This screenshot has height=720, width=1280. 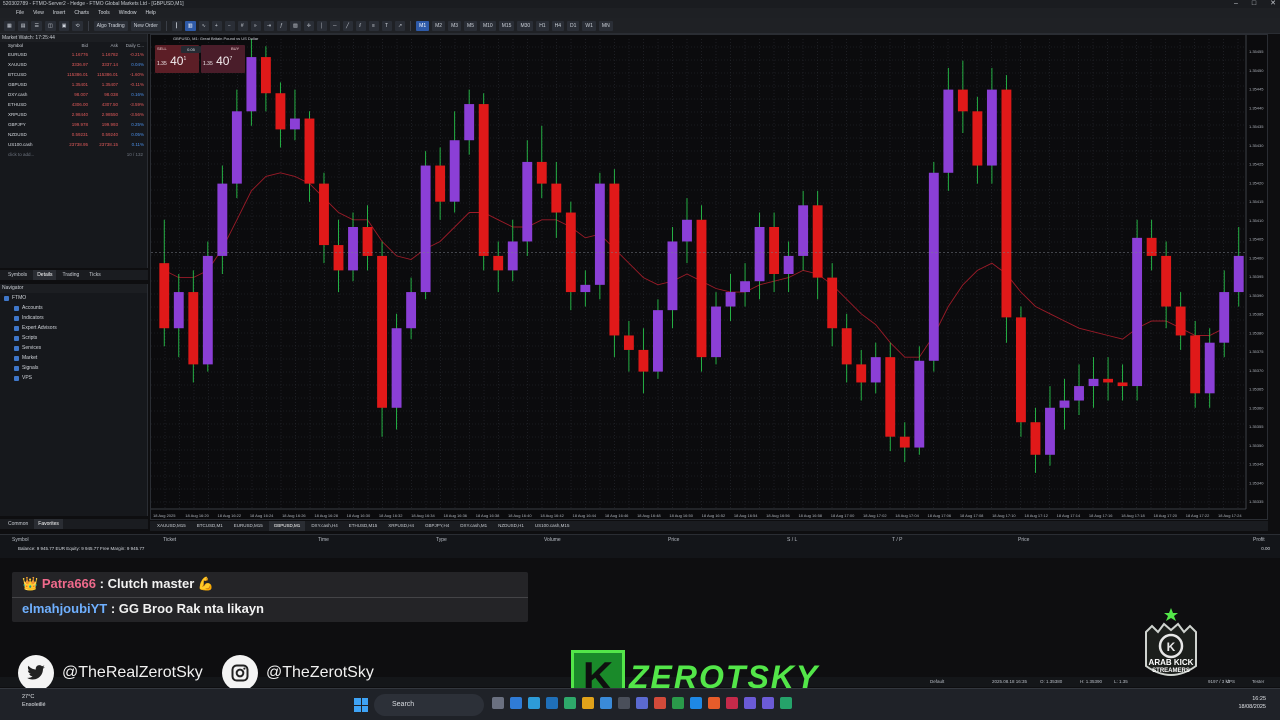 What do you see at coordinates (282, 25) in the screenshot?
I see `indicators-icon: ƒ` at bounding box center [282, 25].